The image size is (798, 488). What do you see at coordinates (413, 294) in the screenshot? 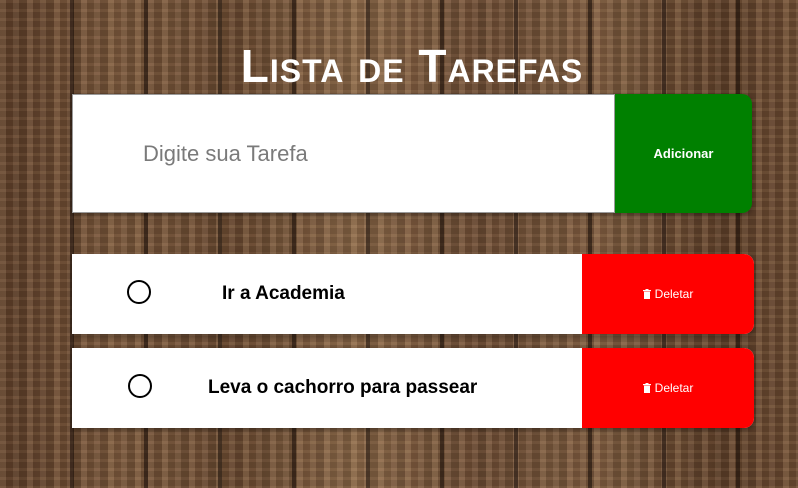
I see `task-item: Ir a Academia Deletar` at bounding box center [413, 294].